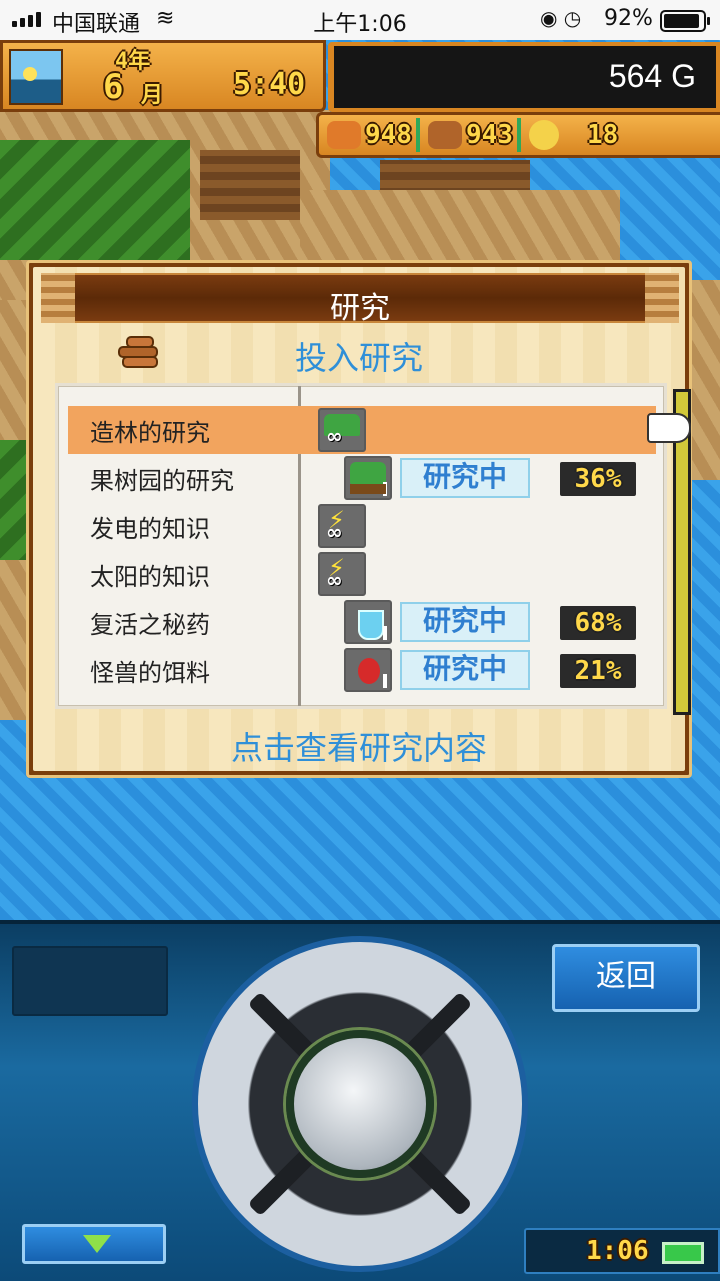  I want to click on research-name: 复活之秘药, so click(150, 625).